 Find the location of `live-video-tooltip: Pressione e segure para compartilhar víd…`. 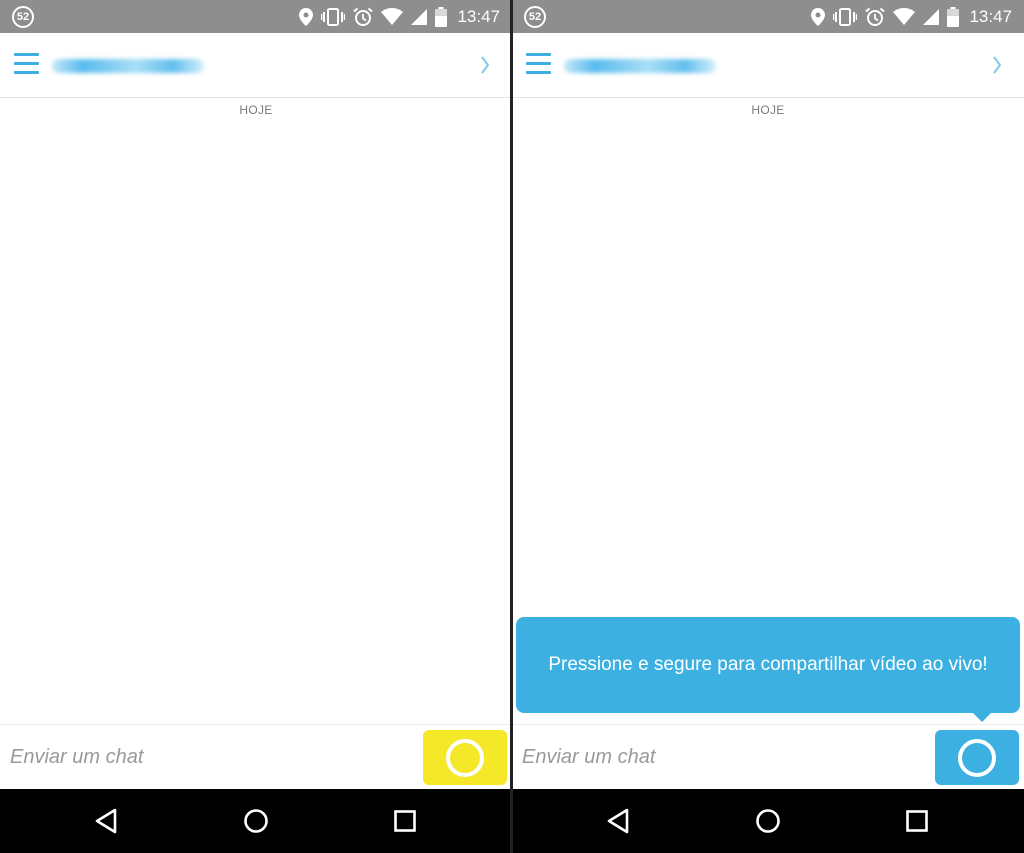

live-video-tooltip: Pressione e segure para compartilhar víd… is located at coordinates (768, 665).